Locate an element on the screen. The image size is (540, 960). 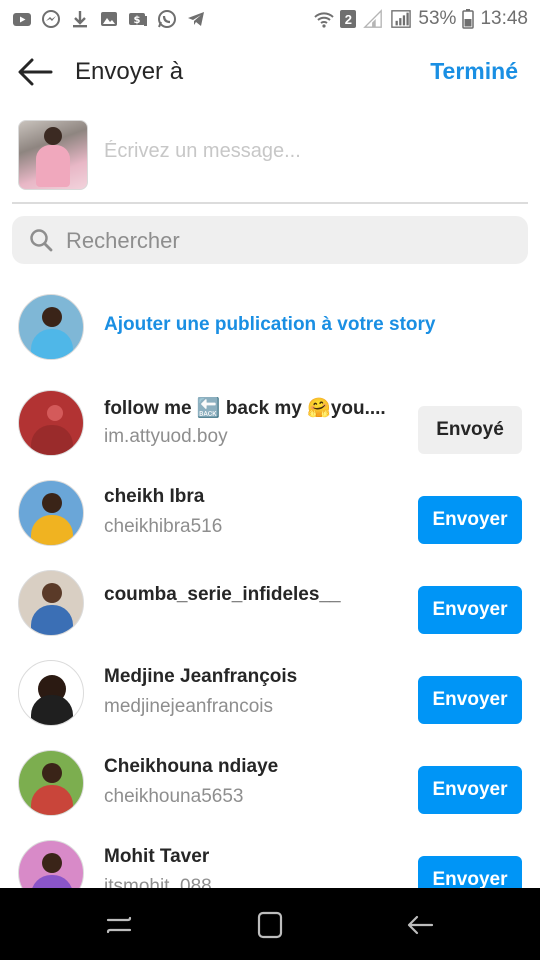
gallery-icon is located at coordinates (109, 19).